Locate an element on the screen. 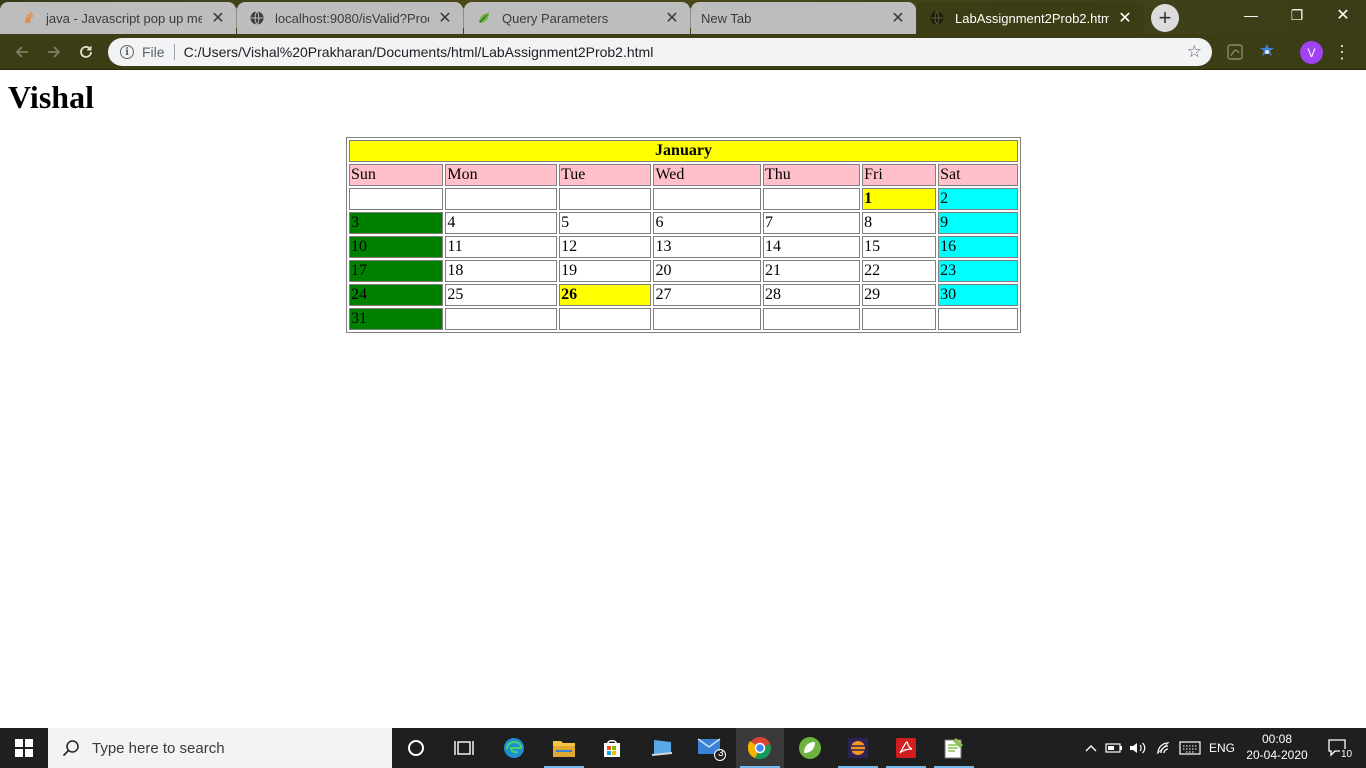 The width and height of the screenshot is (1366, 768). calendar-day-cell: 20 is located at coordinates (707, 271).